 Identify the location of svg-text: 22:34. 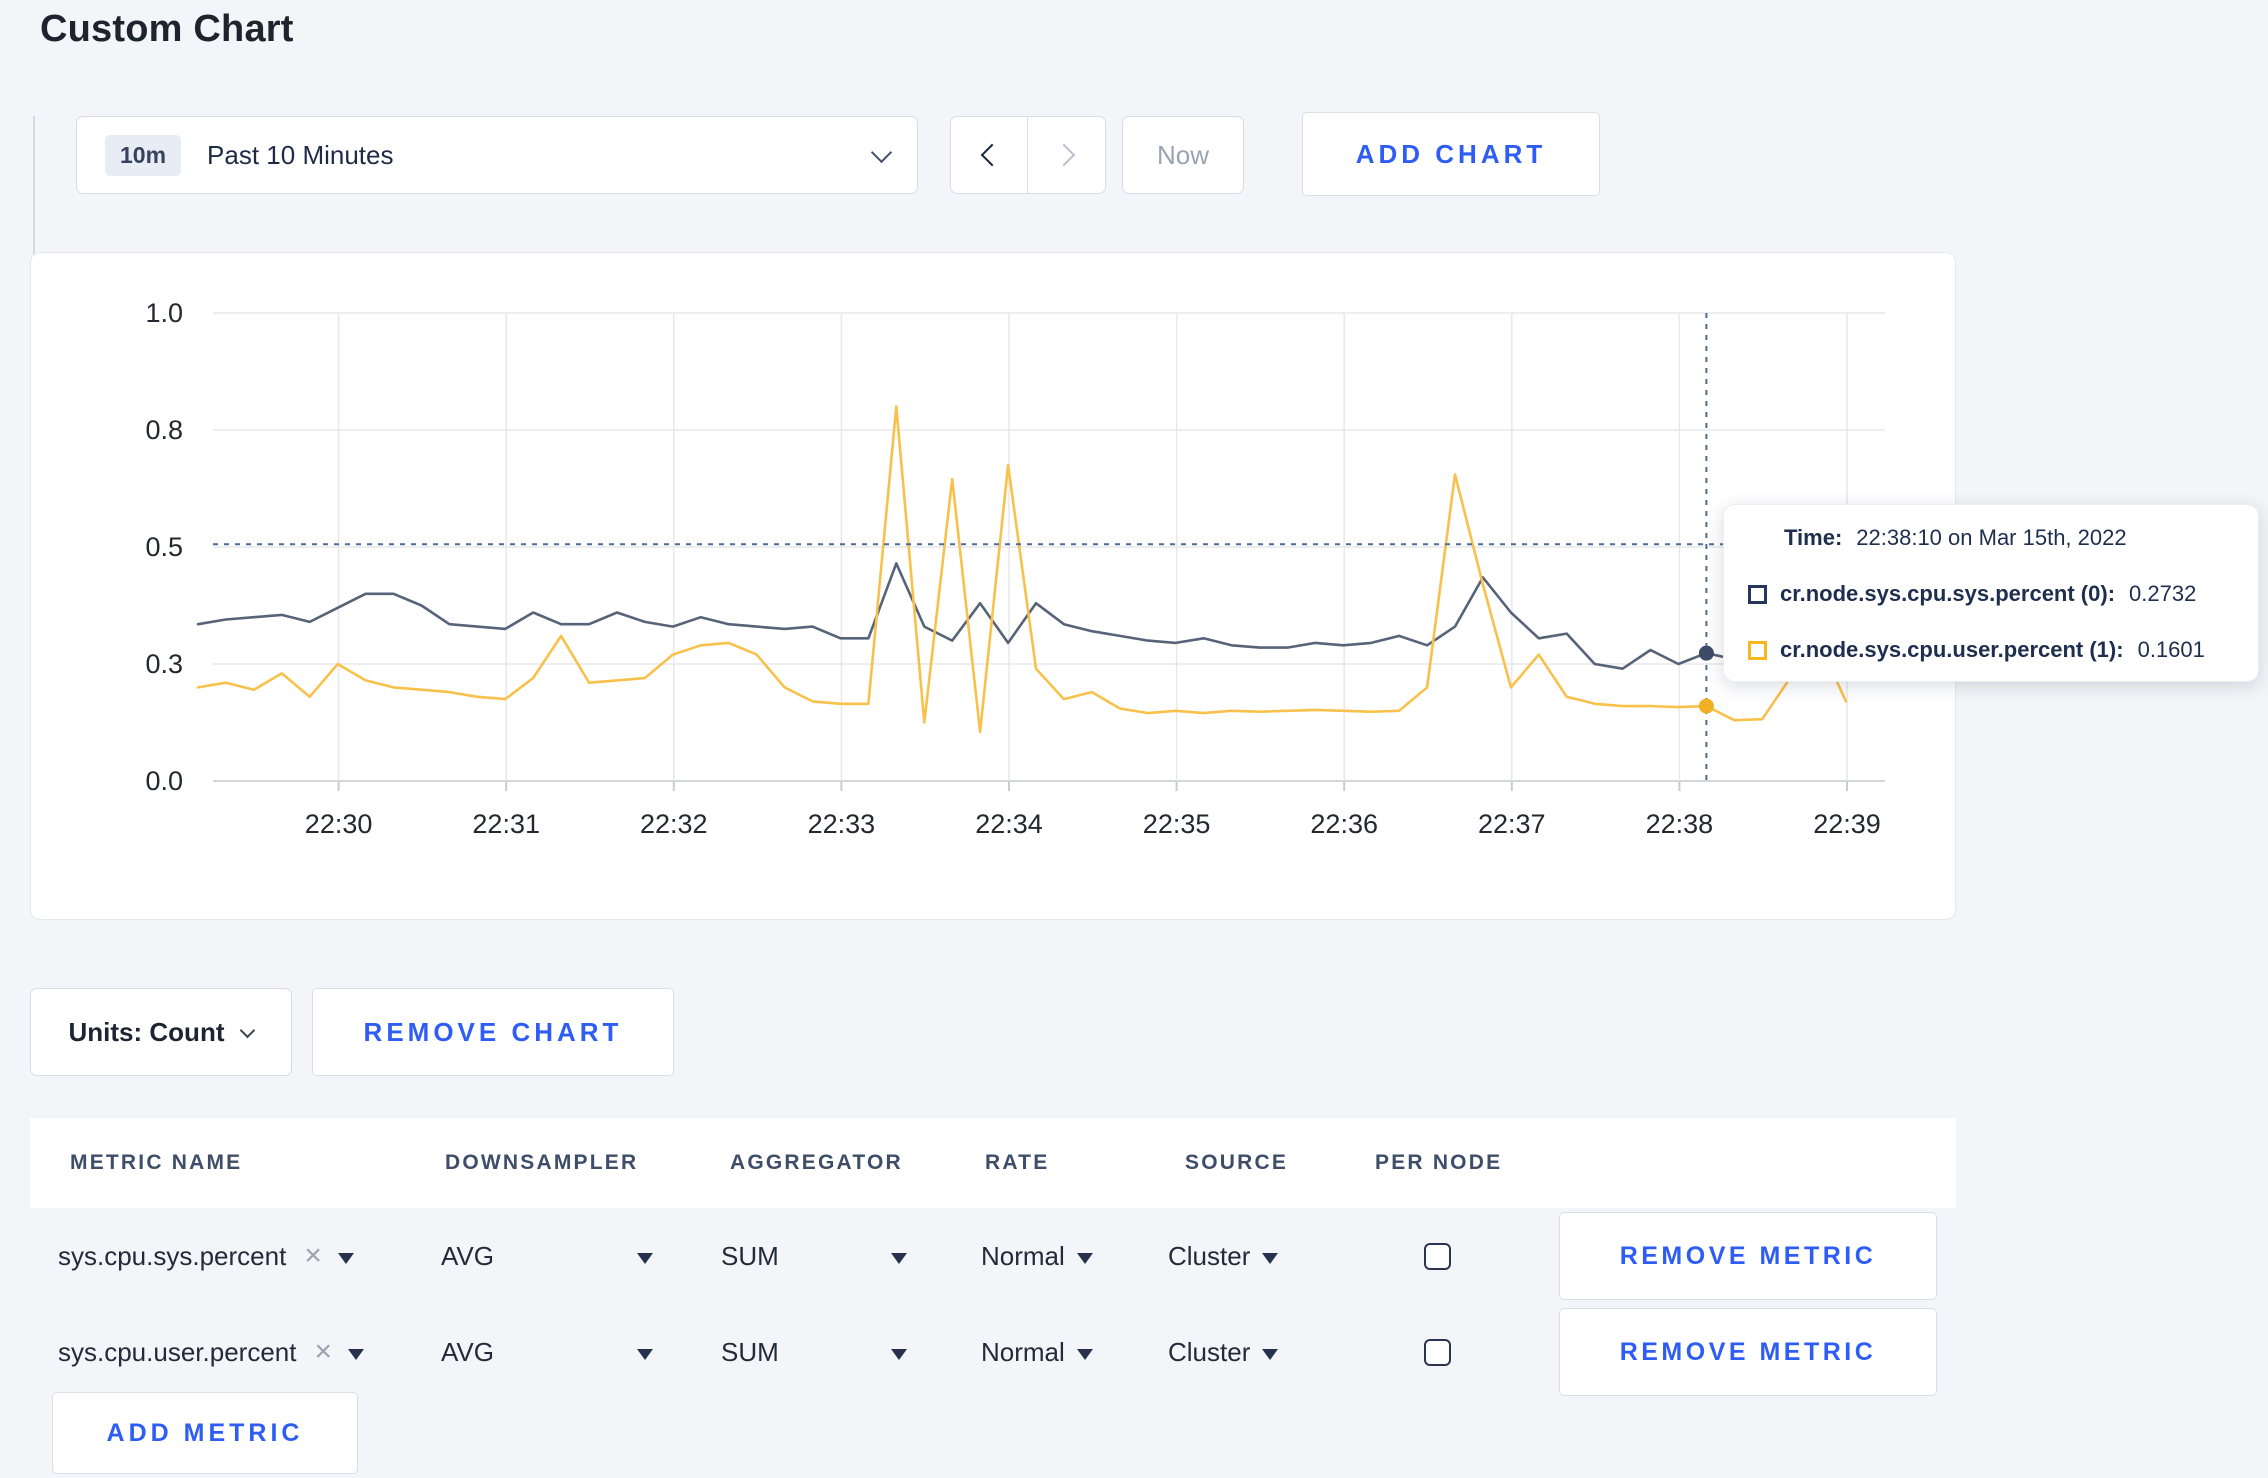
(1009, 824).